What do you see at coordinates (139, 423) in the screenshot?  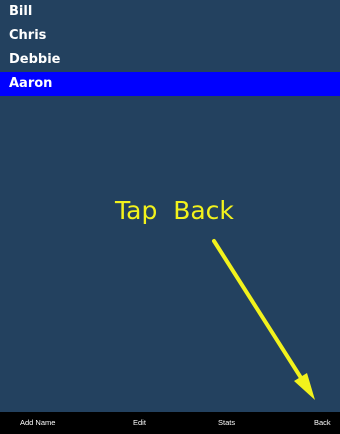 I see `edit-button: Edit` at bounding box center [139, 423].